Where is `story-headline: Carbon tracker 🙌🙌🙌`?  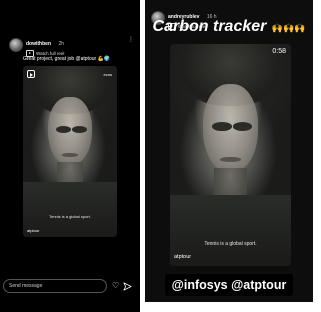
story-headline: Carbon tracker 🙌🙌🙌 is located at coordinates (229, 27).